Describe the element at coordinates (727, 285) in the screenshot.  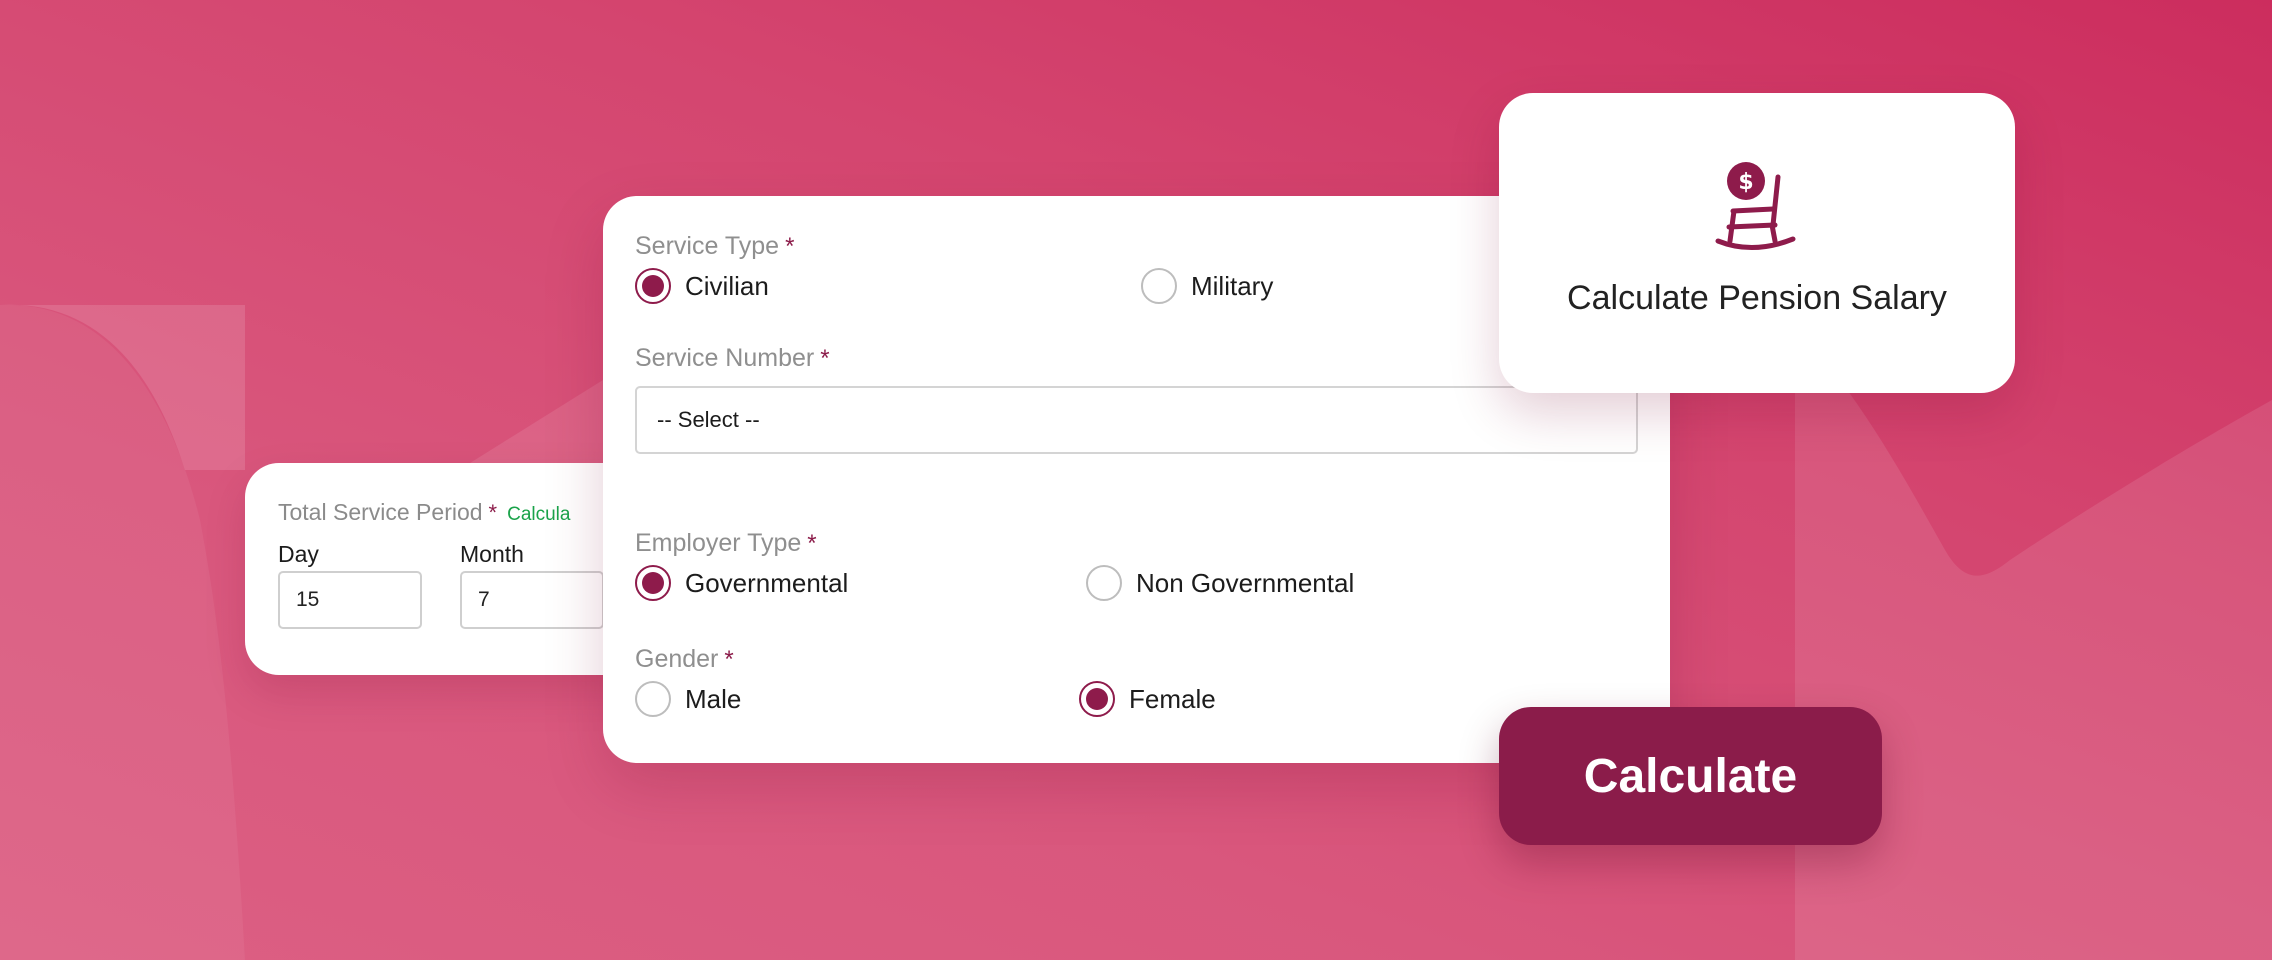
I see `radio-civilian-label: Civilian` at that location.